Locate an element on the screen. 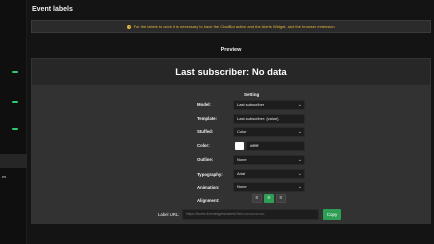  align-left-button: ≡ is located at coordinates (257, 198).